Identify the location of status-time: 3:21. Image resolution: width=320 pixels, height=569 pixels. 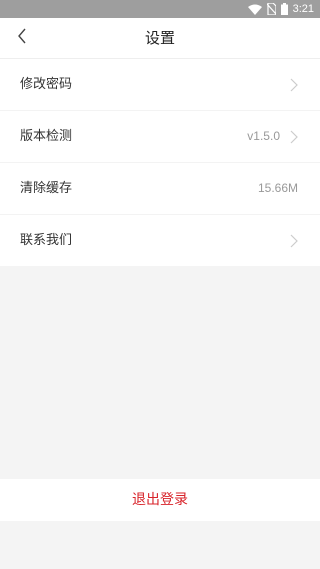
(303, 9).